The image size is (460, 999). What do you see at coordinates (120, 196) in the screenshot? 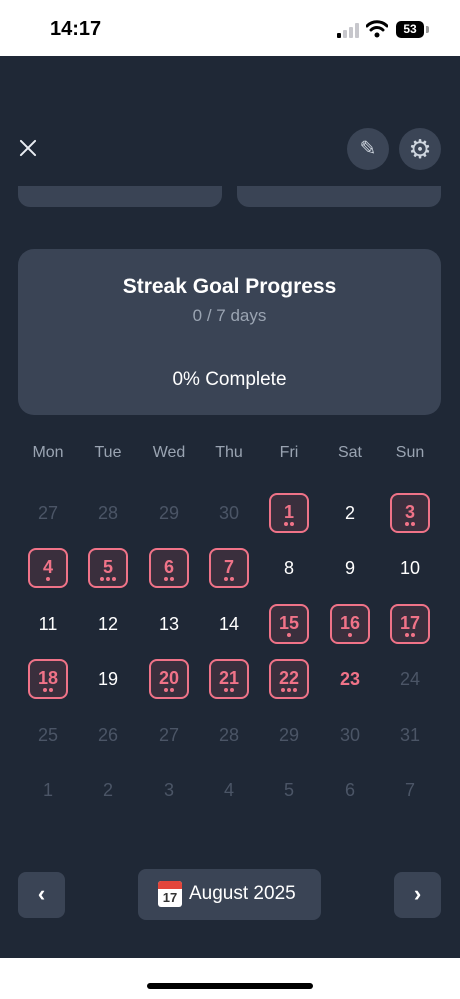
I see `stat-card-left` at bounding box center [120, 196].